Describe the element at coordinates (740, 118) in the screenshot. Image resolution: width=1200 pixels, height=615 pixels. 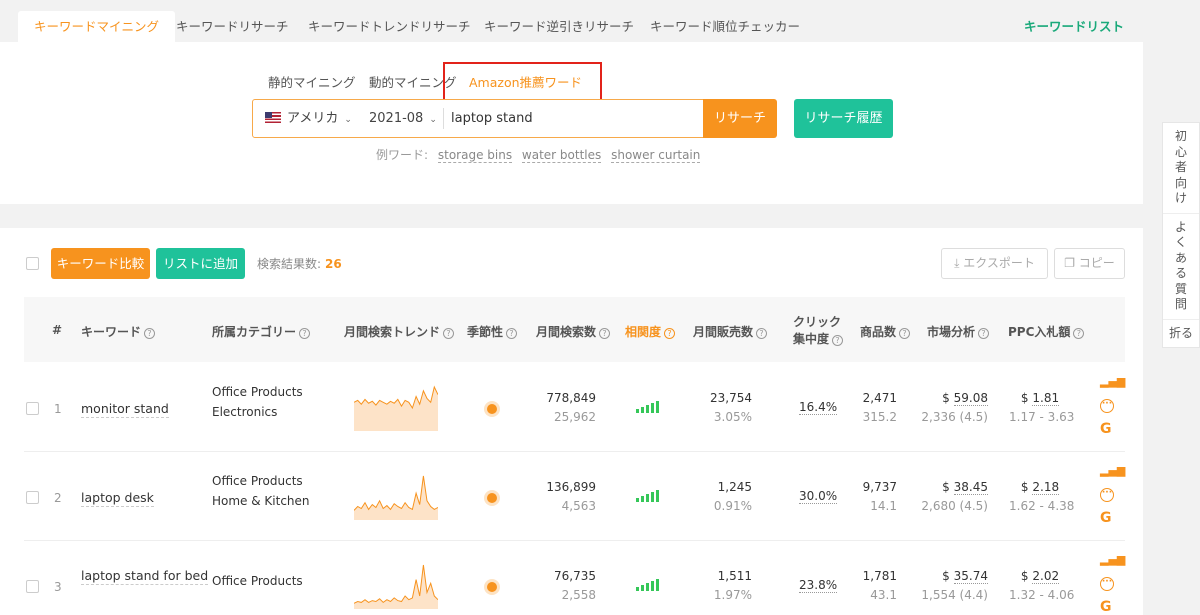
I see `research-button: リサーチ` at that location.